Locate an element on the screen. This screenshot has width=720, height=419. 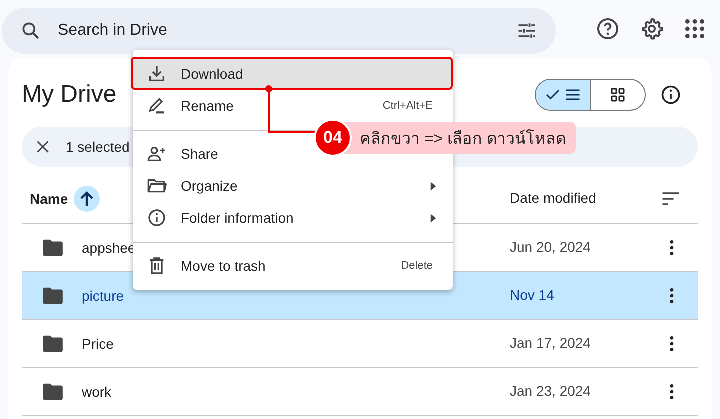
file-name: work is located at coordinates (97, 392).